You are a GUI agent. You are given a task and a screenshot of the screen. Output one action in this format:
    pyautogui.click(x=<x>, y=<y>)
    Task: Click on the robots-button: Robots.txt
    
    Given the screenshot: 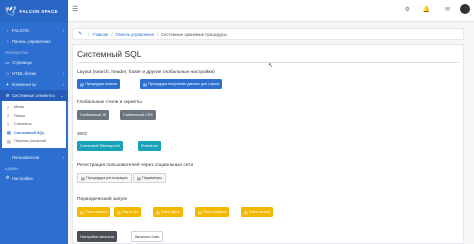 What is the action you would take?
    pyautogui.click(x=149, y=146)
    